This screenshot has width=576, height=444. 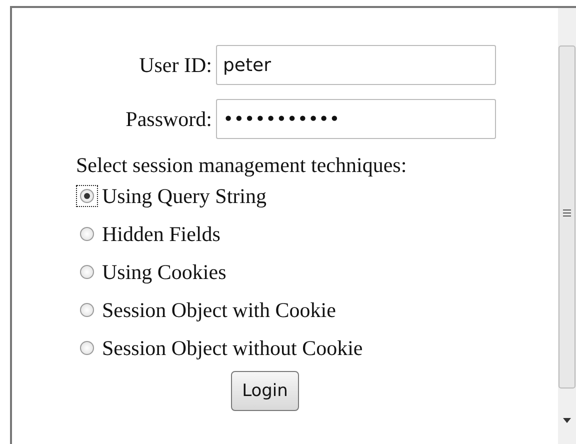 I want to click on prompt-text: Select session management techniques:, so click(x=242, y=165).